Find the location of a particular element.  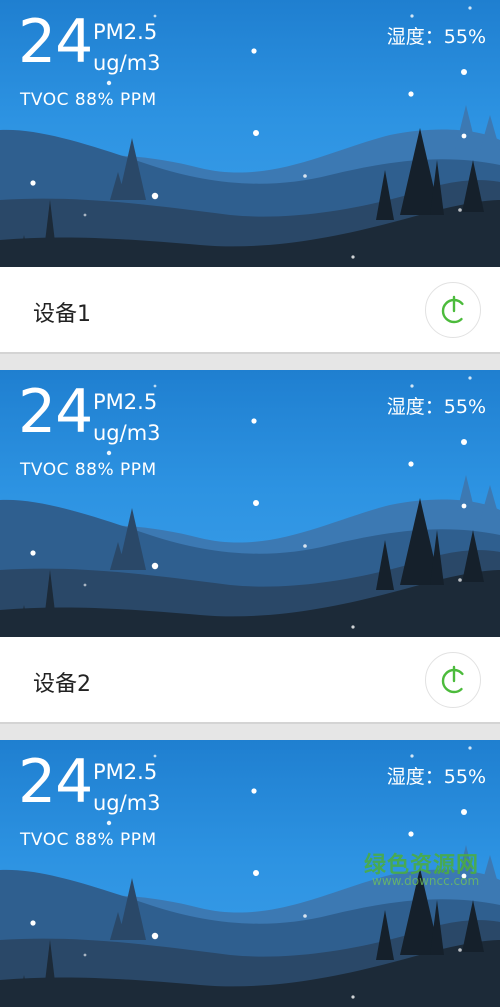

watermark-url: www.downcc.com is located at coordinates (426, 881).